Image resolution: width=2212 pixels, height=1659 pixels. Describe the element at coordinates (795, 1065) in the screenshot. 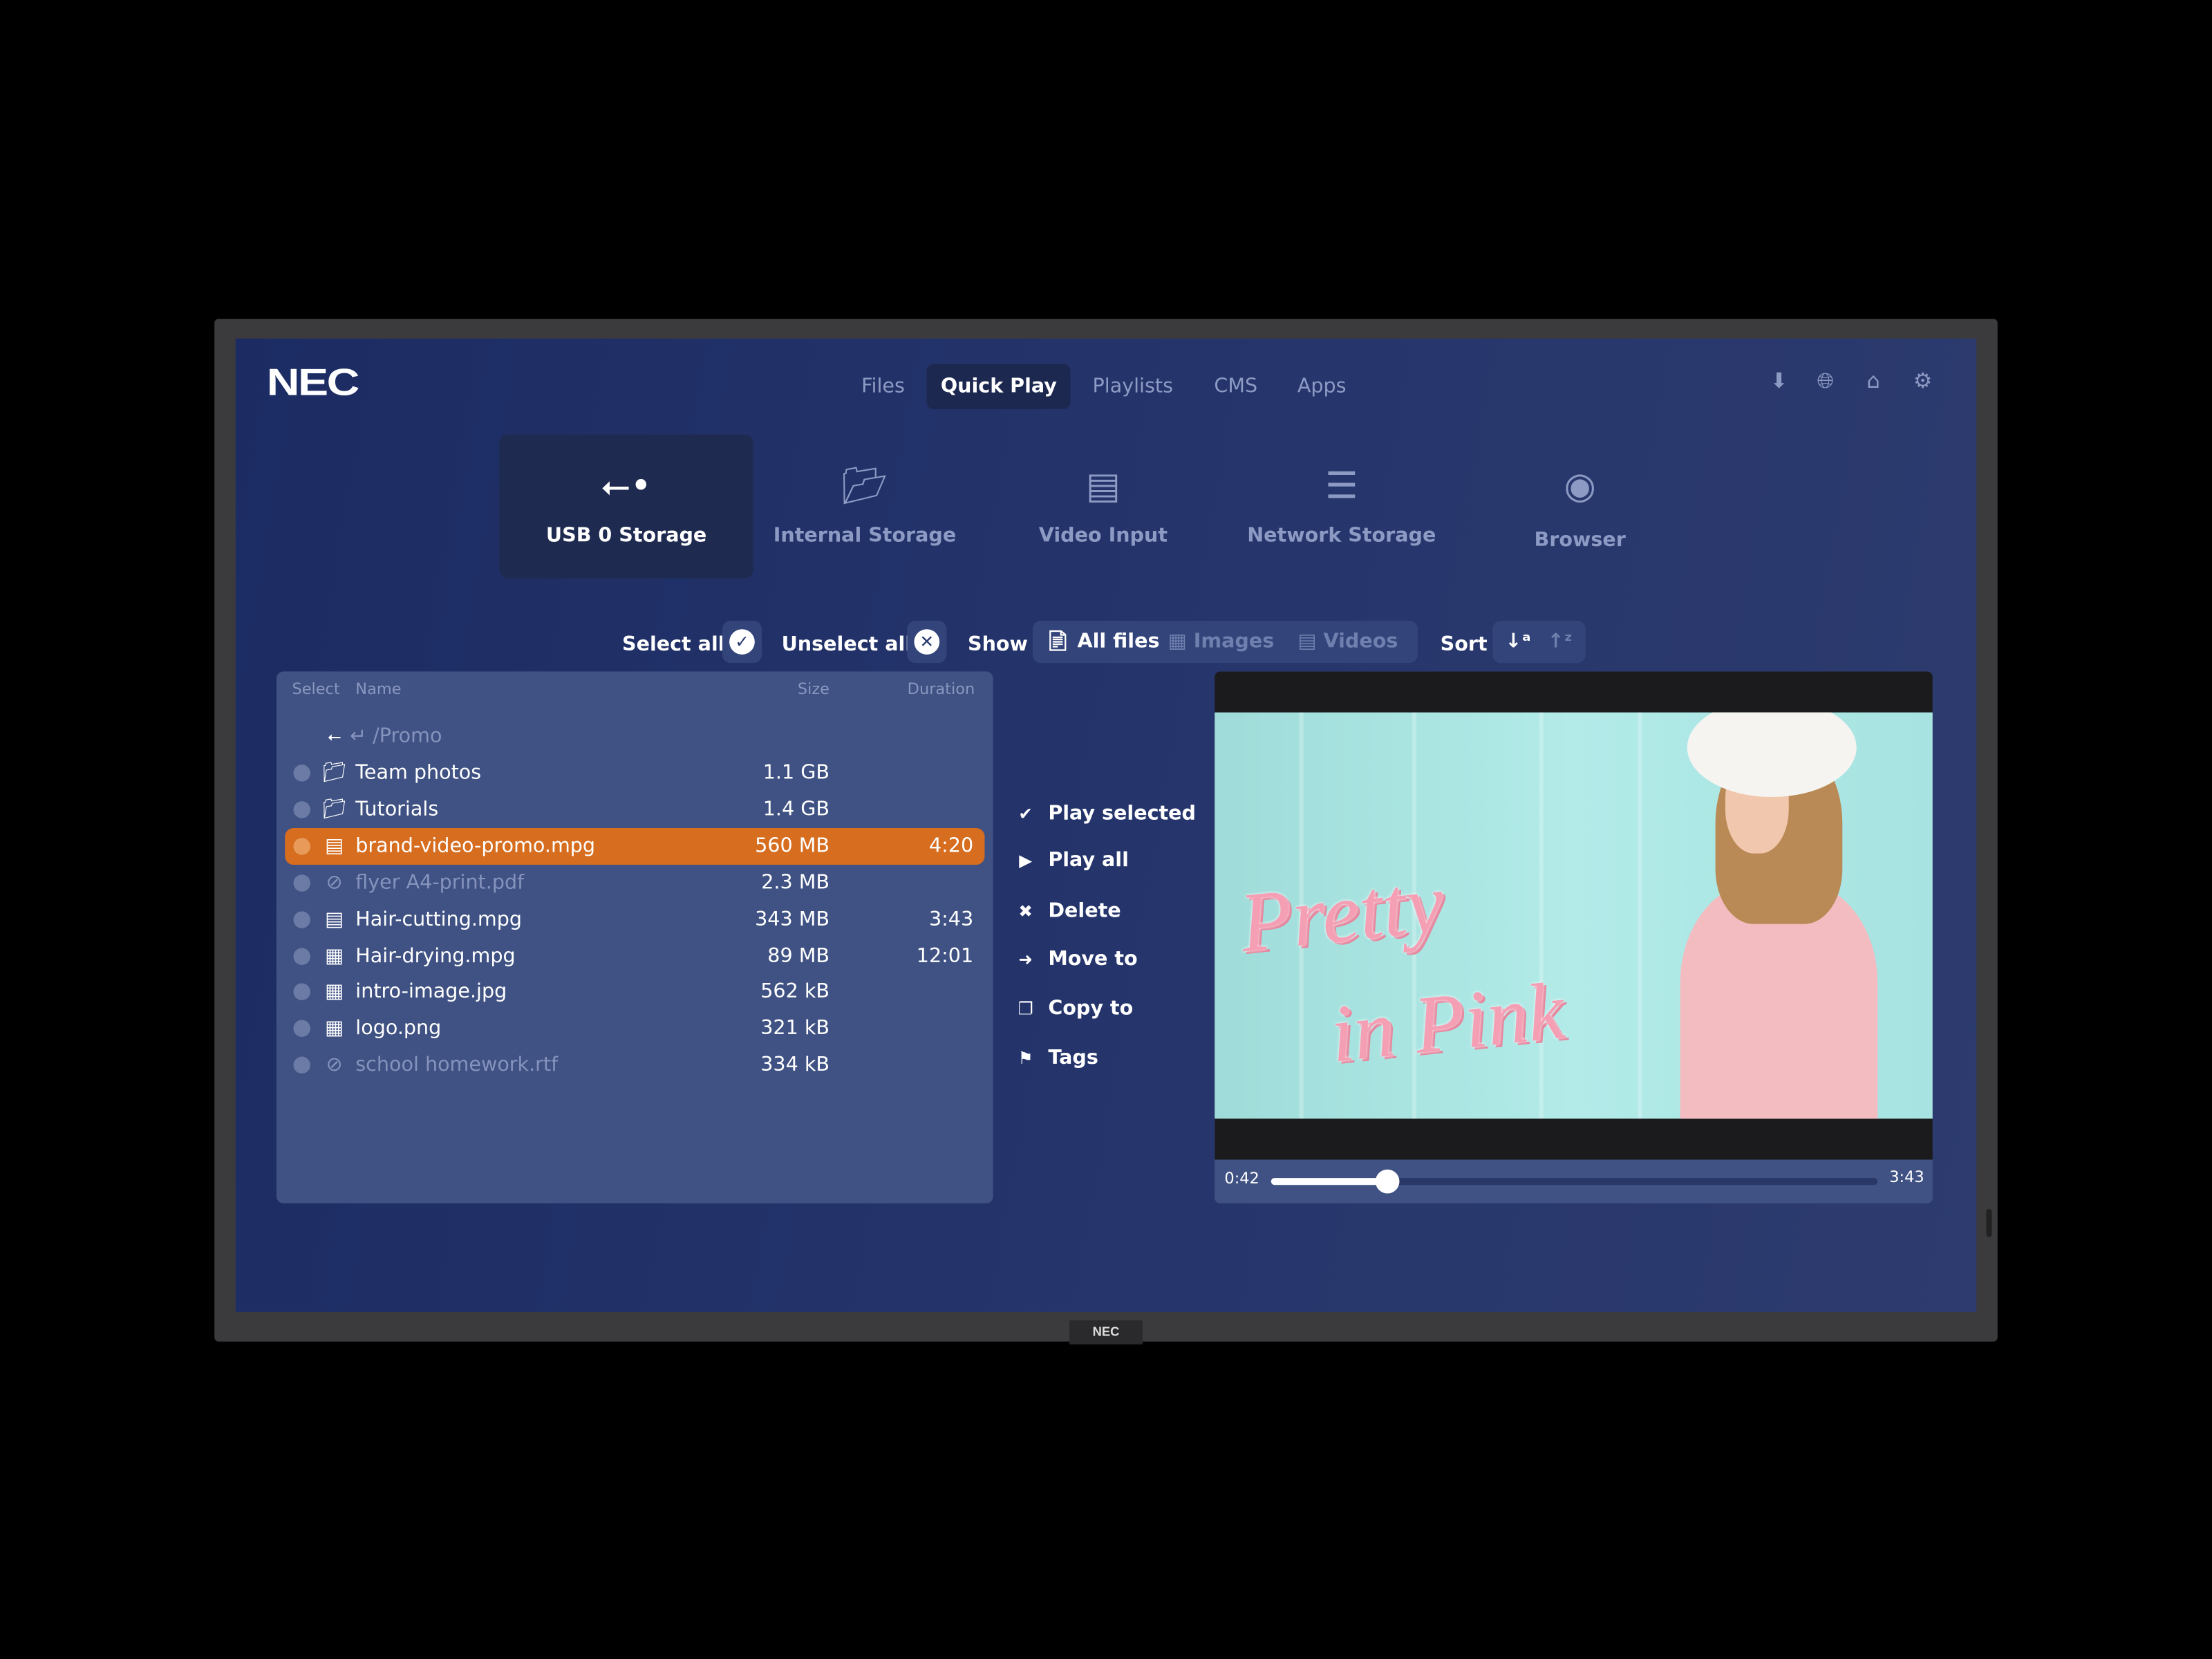

I see `file-size: 334 kB` at that location.